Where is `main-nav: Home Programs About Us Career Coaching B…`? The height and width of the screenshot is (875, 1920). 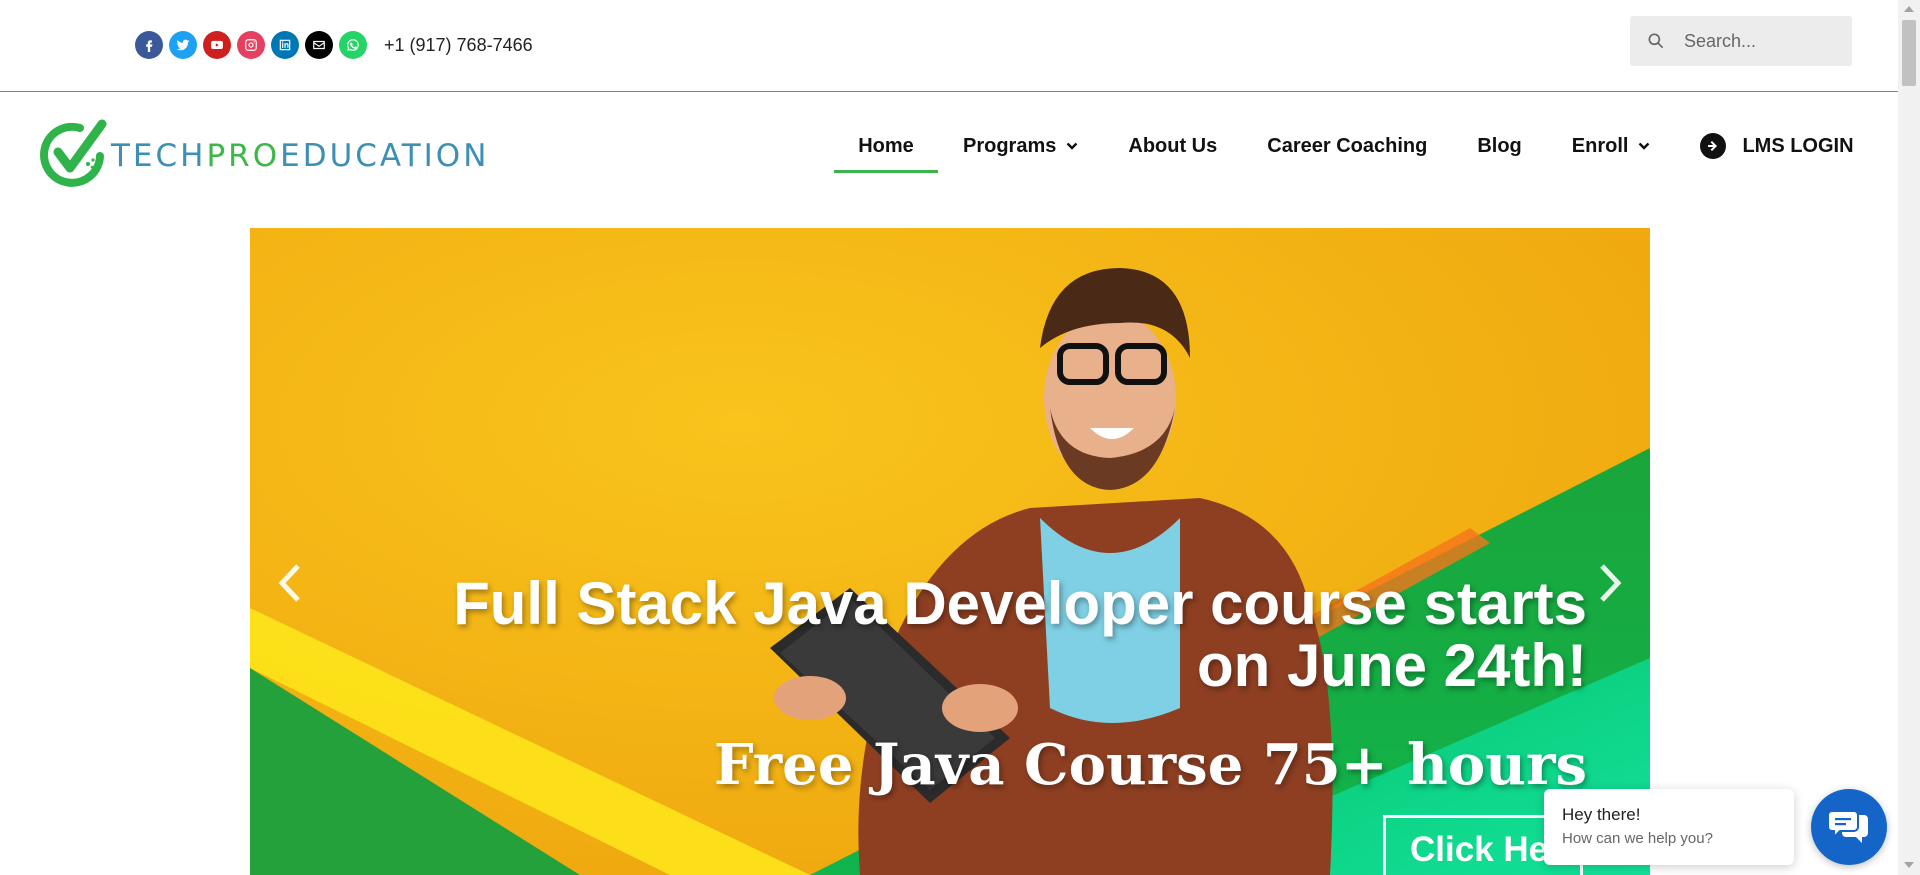
main-nav: Home Programs About Us Career Coaching B… is located at coordinates (1344, 148).